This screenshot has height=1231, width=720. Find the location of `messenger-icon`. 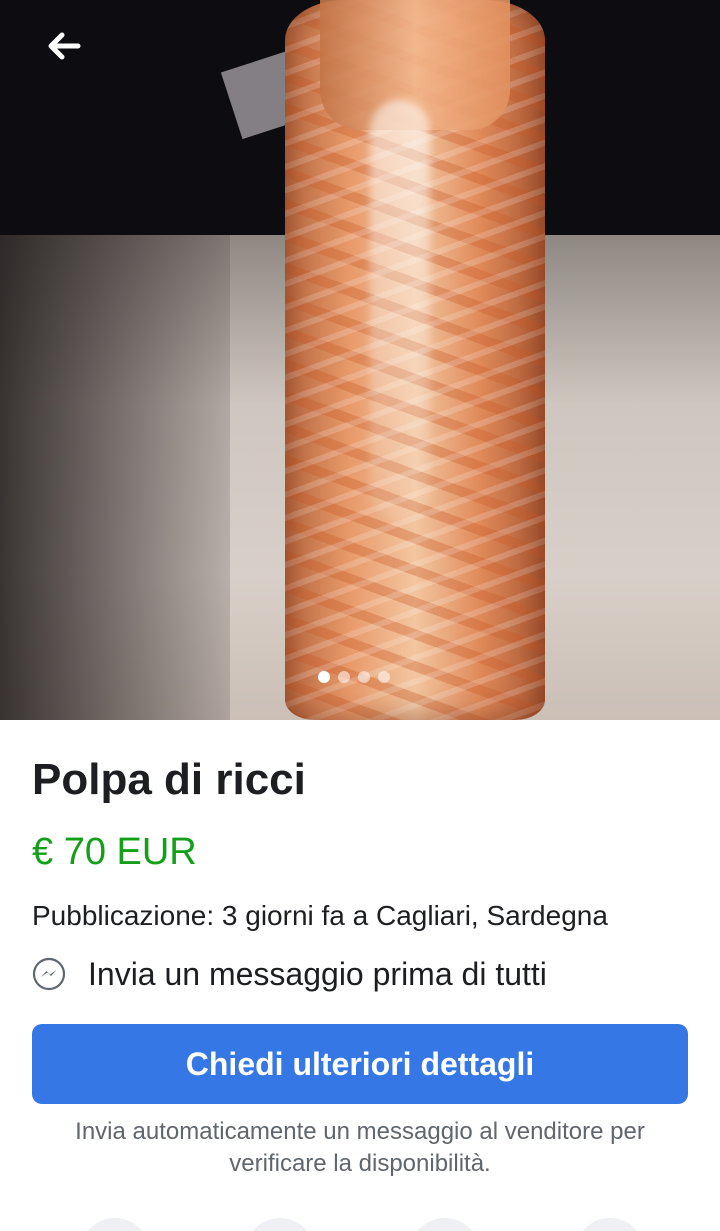

messenger-icon is located at coordinates (49, 974).